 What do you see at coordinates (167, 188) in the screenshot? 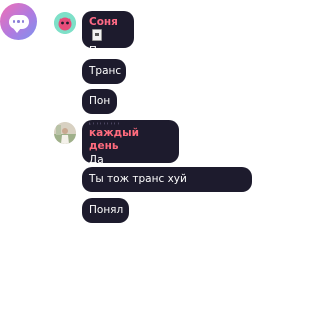
I see `message-bubble: Ты тож транс хуй покажешь?` at bounding box center [167, 188].